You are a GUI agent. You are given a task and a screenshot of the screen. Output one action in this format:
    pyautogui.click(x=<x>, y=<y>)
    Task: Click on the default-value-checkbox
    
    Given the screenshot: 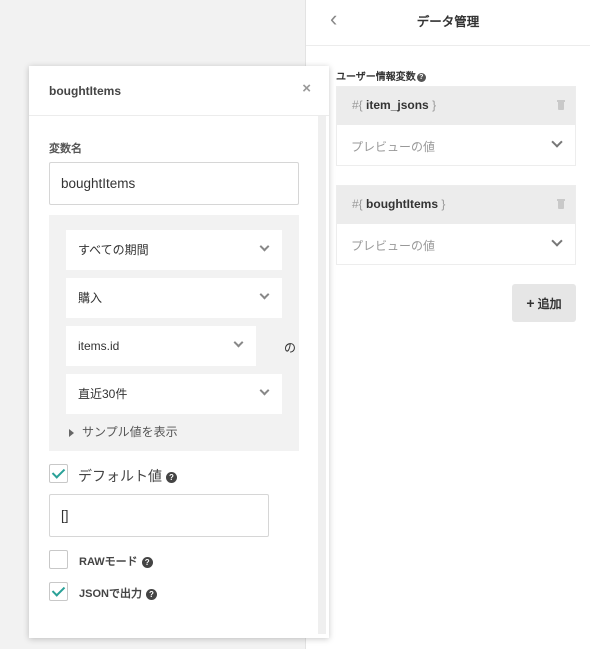 What is the action you would take?
    pyautogui.click(x=58, y=473)
    